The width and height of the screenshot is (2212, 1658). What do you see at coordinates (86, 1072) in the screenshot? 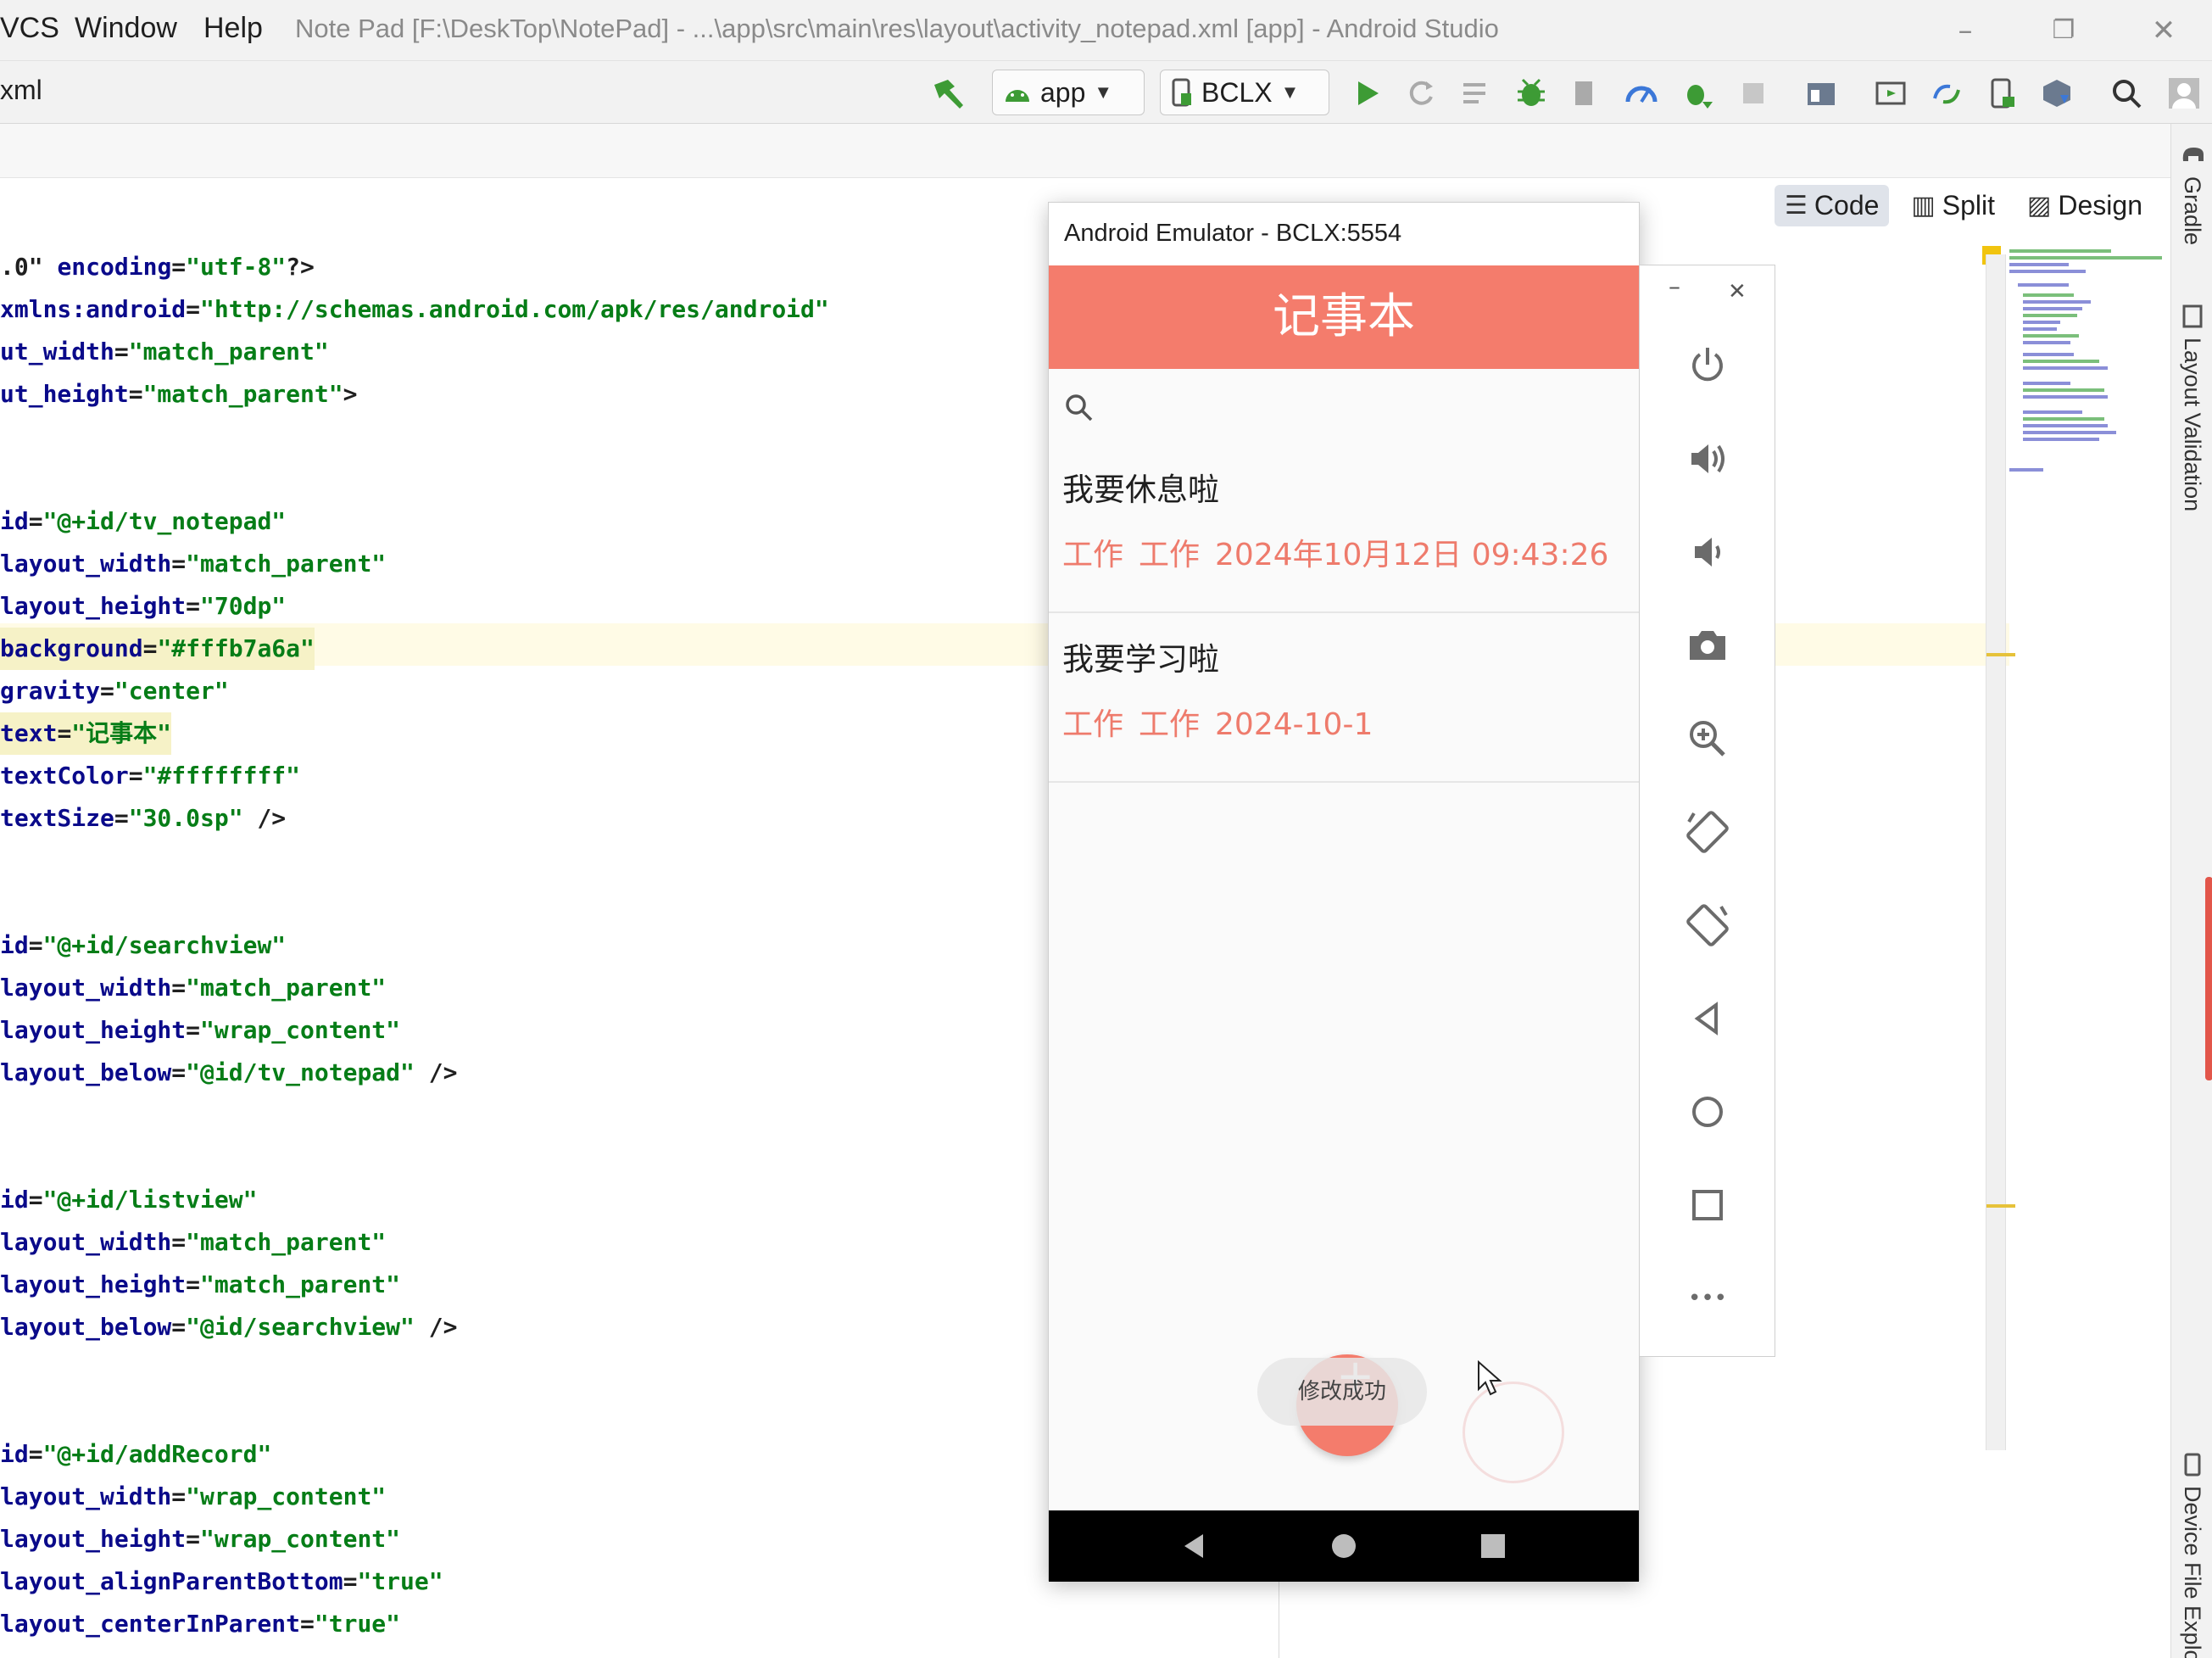
I see `code-token: layout_below` at bounding box center [86, 1072].